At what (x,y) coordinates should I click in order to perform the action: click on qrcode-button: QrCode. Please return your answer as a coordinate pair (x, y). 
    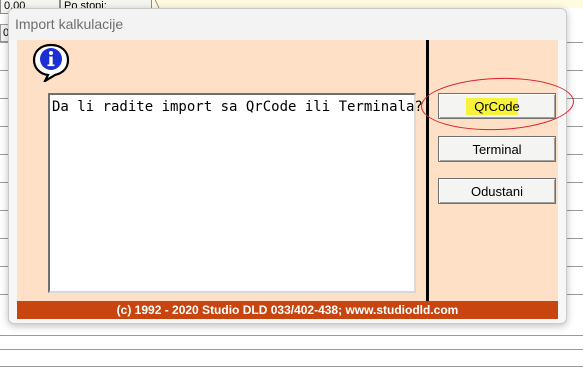
    Looking at the image, I should click on (497, 106).